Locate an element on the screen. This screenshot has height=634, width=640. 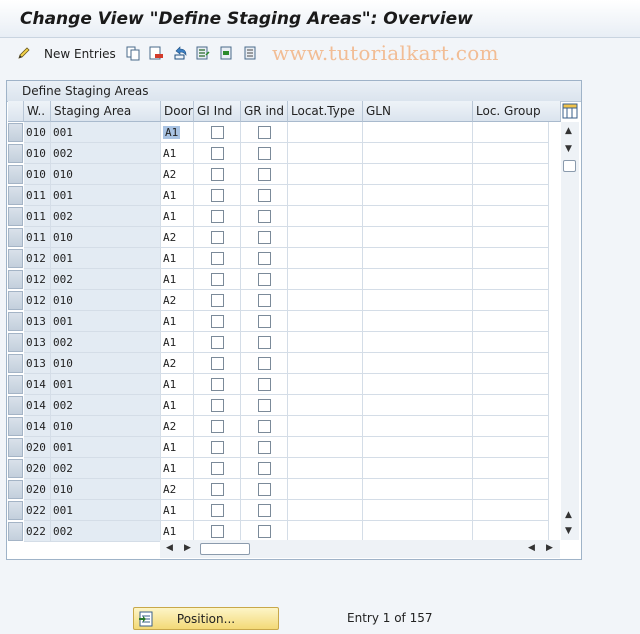
column-header-door: Door is located at coordinates (177, 111).